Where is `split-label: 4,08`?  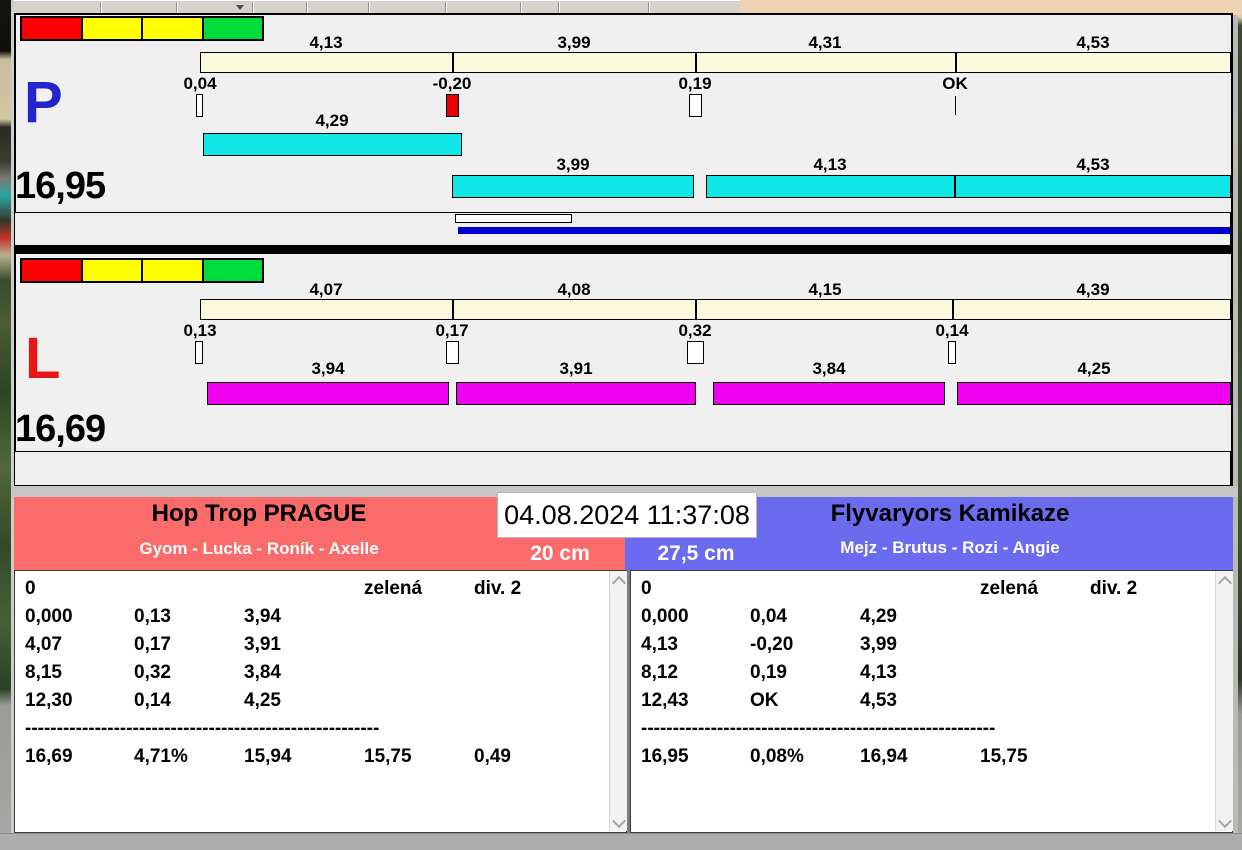
split-label: 4,08 is located at coordinates (574, 289).